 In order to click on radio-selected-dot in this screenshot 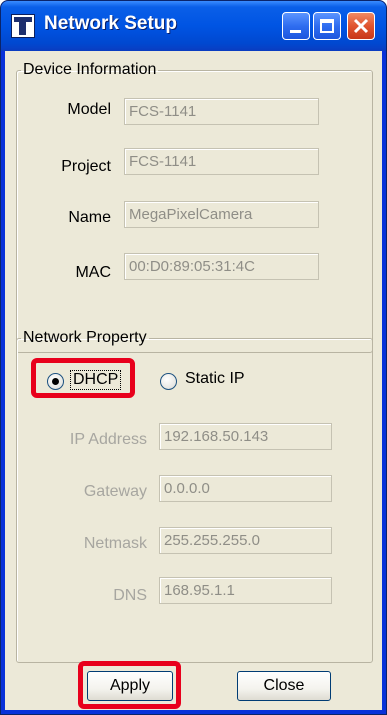, I will do `click(55, 381)`.